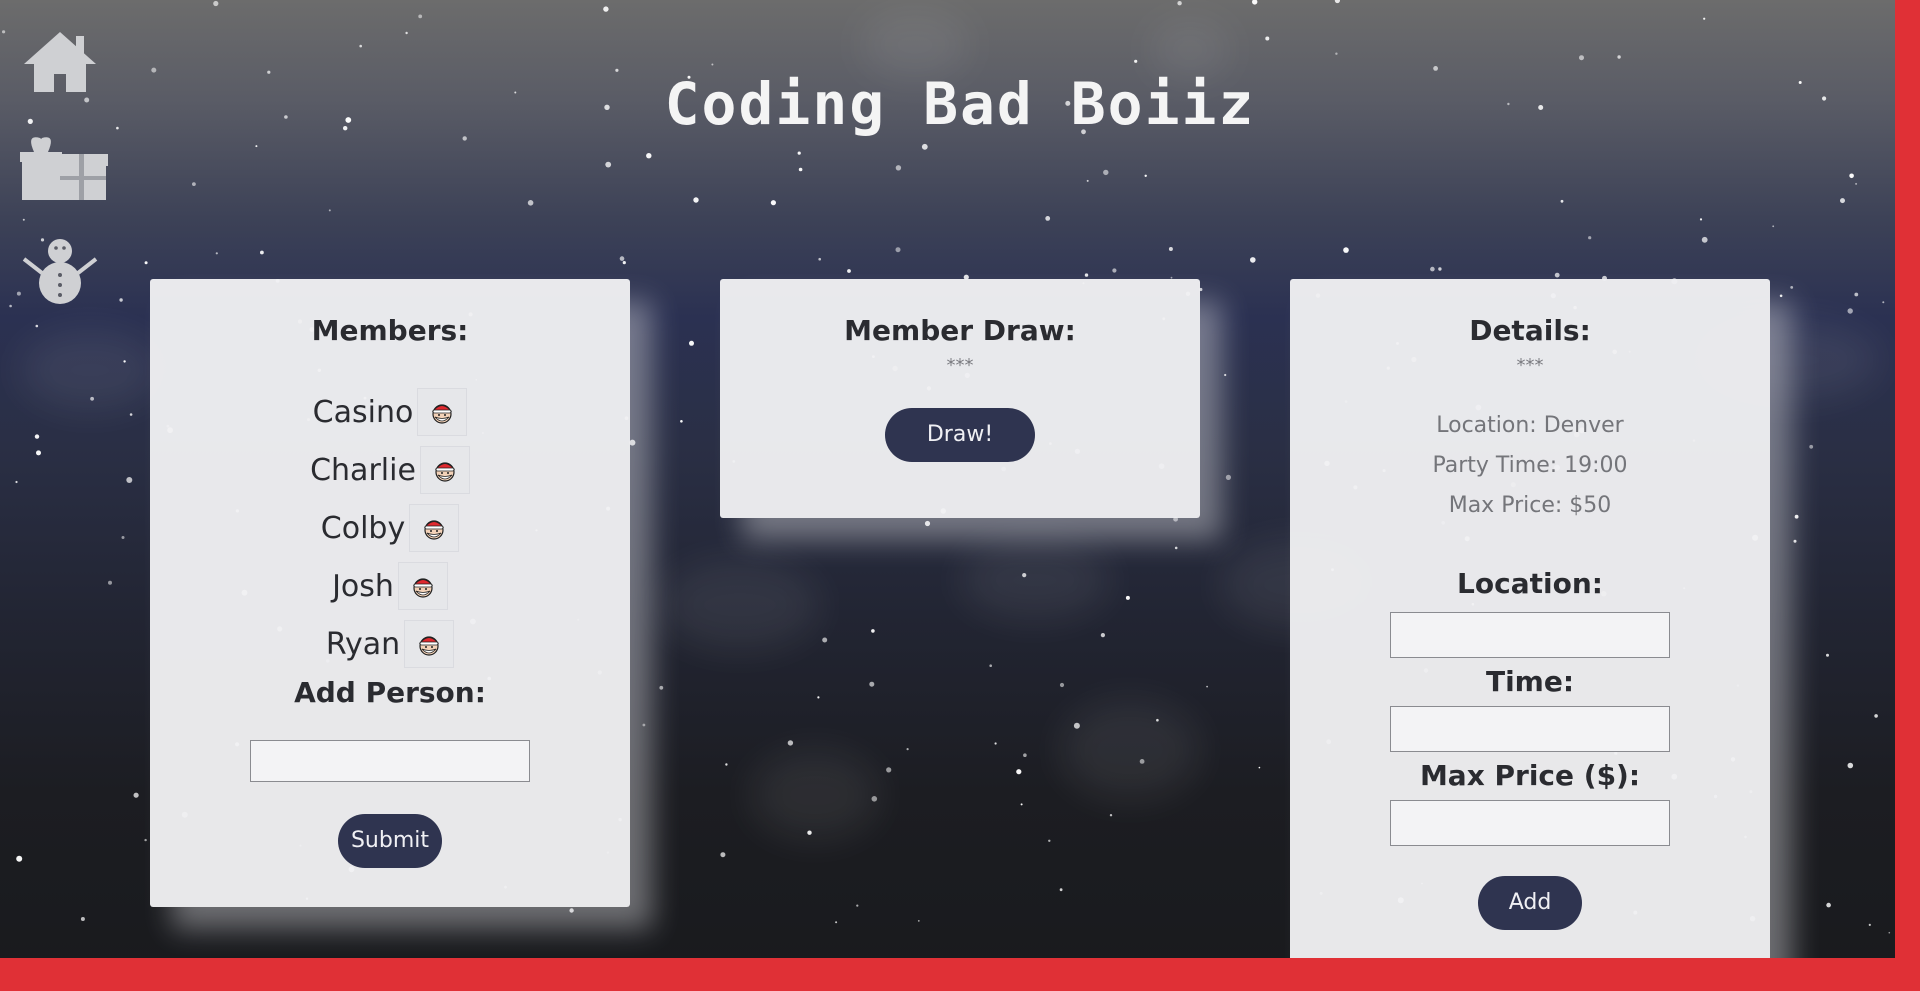 The width and height of the screenshot is (1920, 991). What do you see at coordinates (1530, 583) in the screenshot?
I see `location-label: Location:` at bounding box center [1530, 583].